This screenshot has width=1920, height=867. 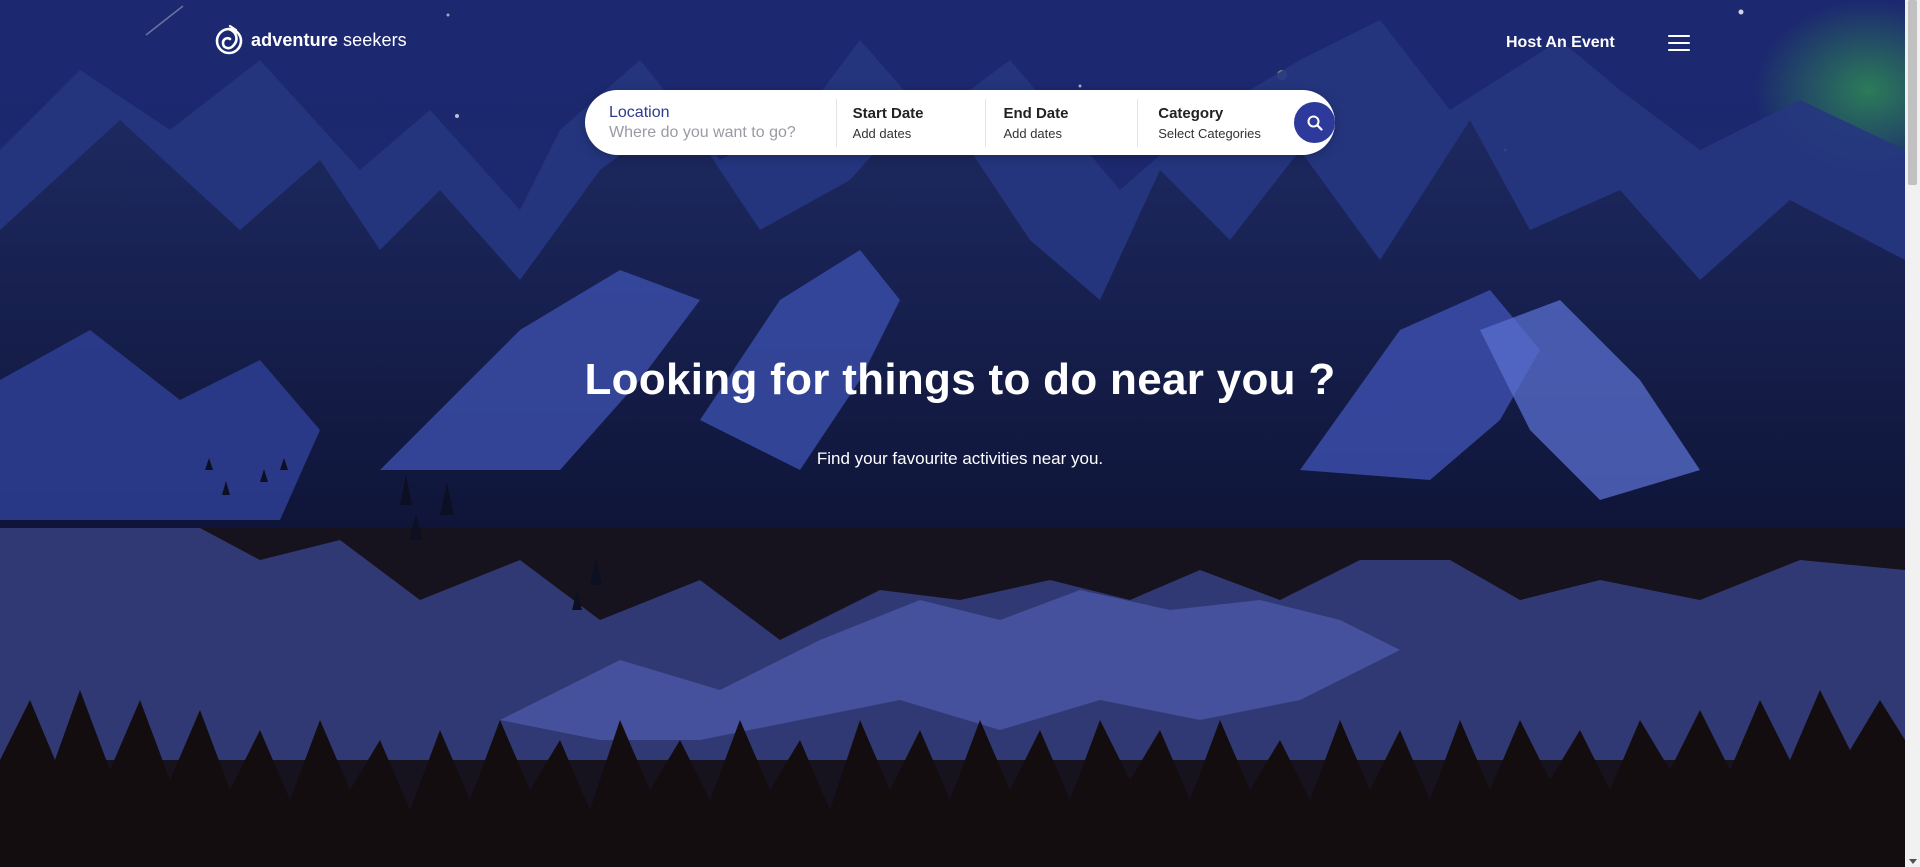 What do you see at coordinates (1209, 133) in the screenshot?
I see `category-value: Select Categories` at bounding box center [1209, 133].